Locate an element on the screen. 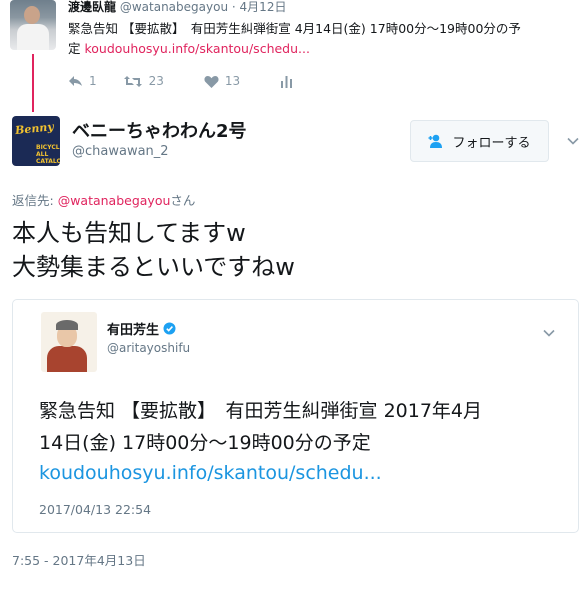 The height and width of the screenshot is (594, 580). reply-prefix: 返信先: is located at coordinates (35, 200).